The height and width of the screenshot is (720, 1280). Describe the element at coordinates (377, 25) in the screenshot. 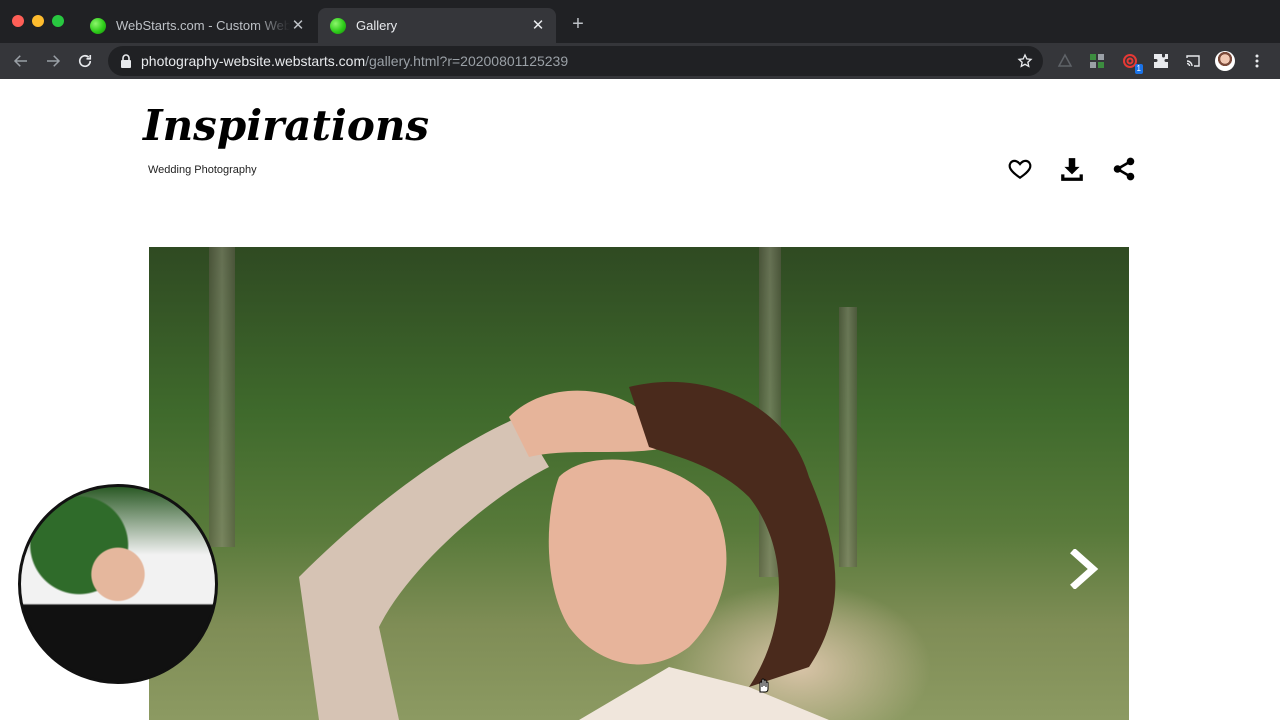

I see `tab-title: Gallery` at that location.